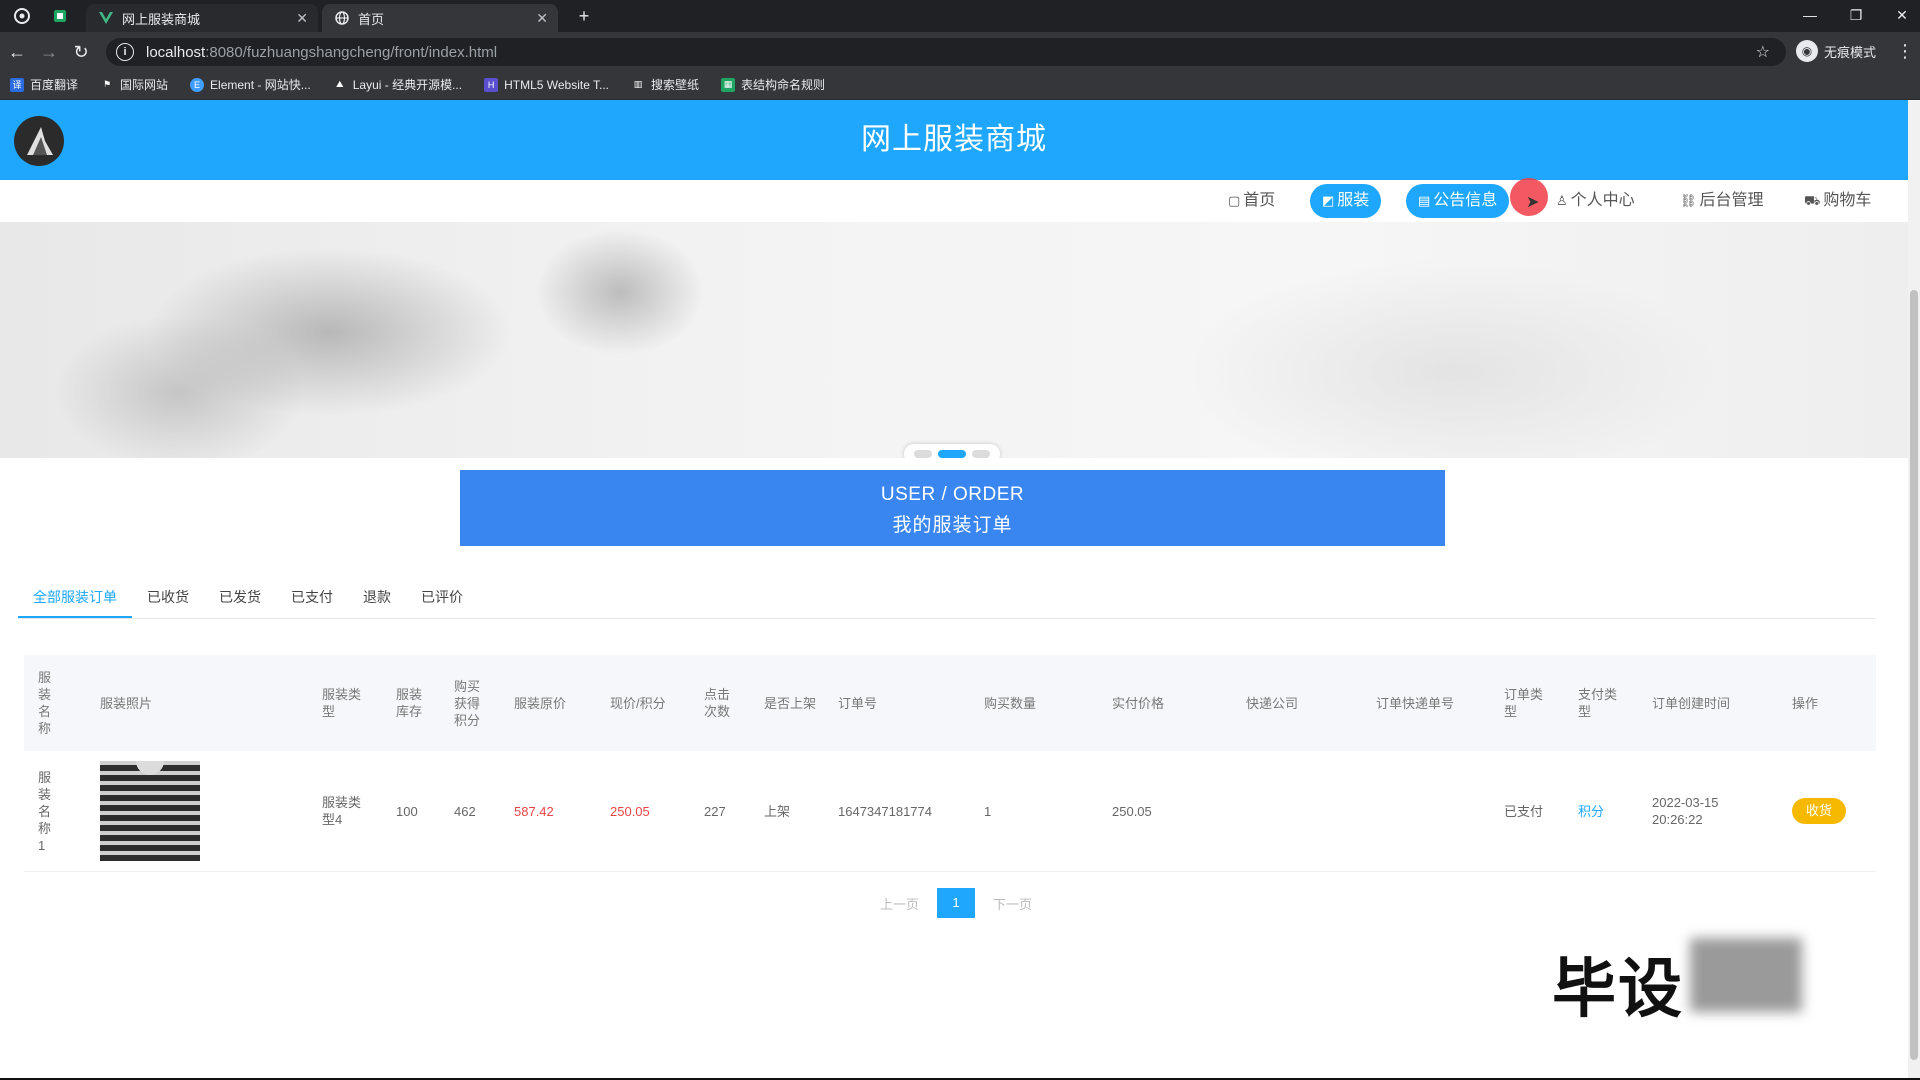  What do you see at coordinates (1850, 52) in the screenshot?
I see `incognito-label: 无痕模式` at bounding box center [1850, 52].